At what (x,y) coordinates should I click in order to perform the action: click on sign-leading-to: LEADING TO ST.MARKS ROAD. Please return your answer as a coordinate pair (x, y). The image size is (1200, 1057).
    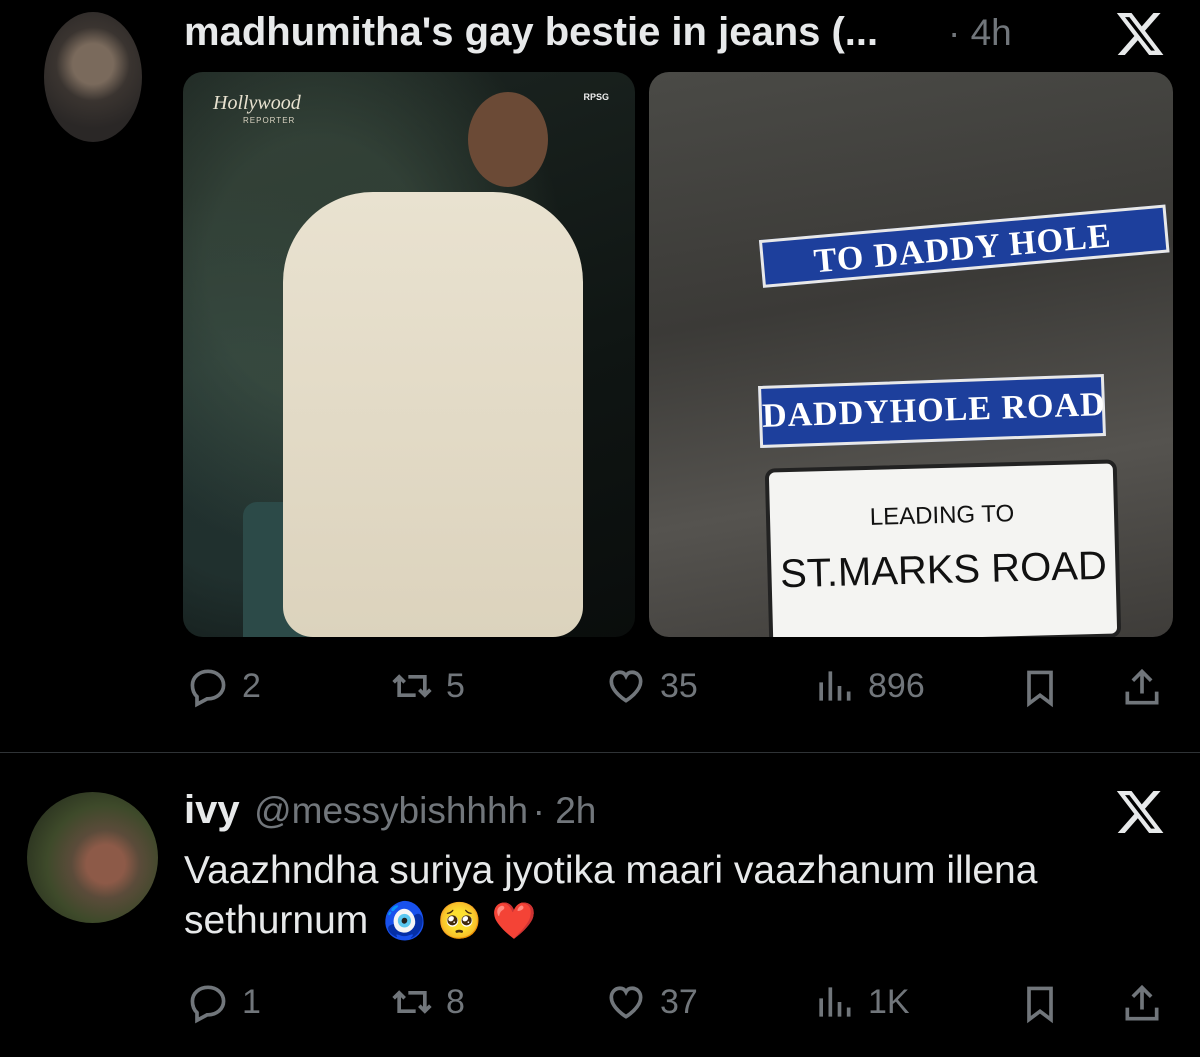
    Looking at the image, I should click on (943, 548).